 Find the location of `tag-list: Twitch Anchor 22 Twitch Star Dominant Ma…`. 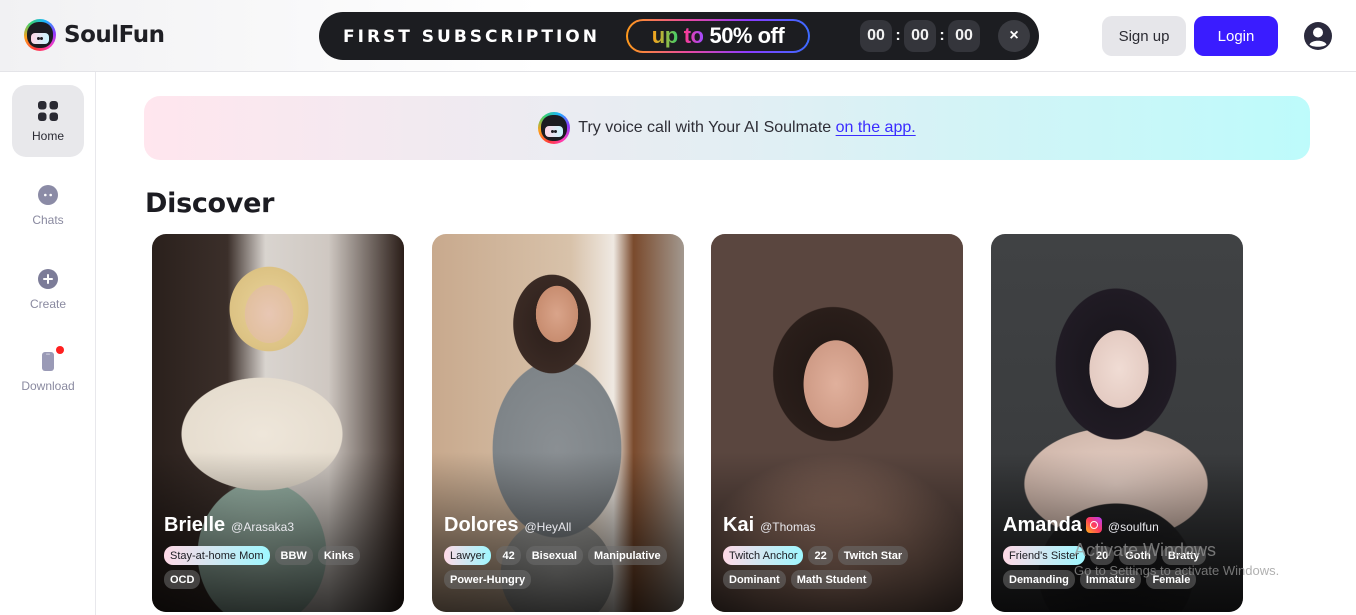

tag-list: Twitch Anchor 22 Twitch Star Dominant Ma… is located at coordinates (838, 567).